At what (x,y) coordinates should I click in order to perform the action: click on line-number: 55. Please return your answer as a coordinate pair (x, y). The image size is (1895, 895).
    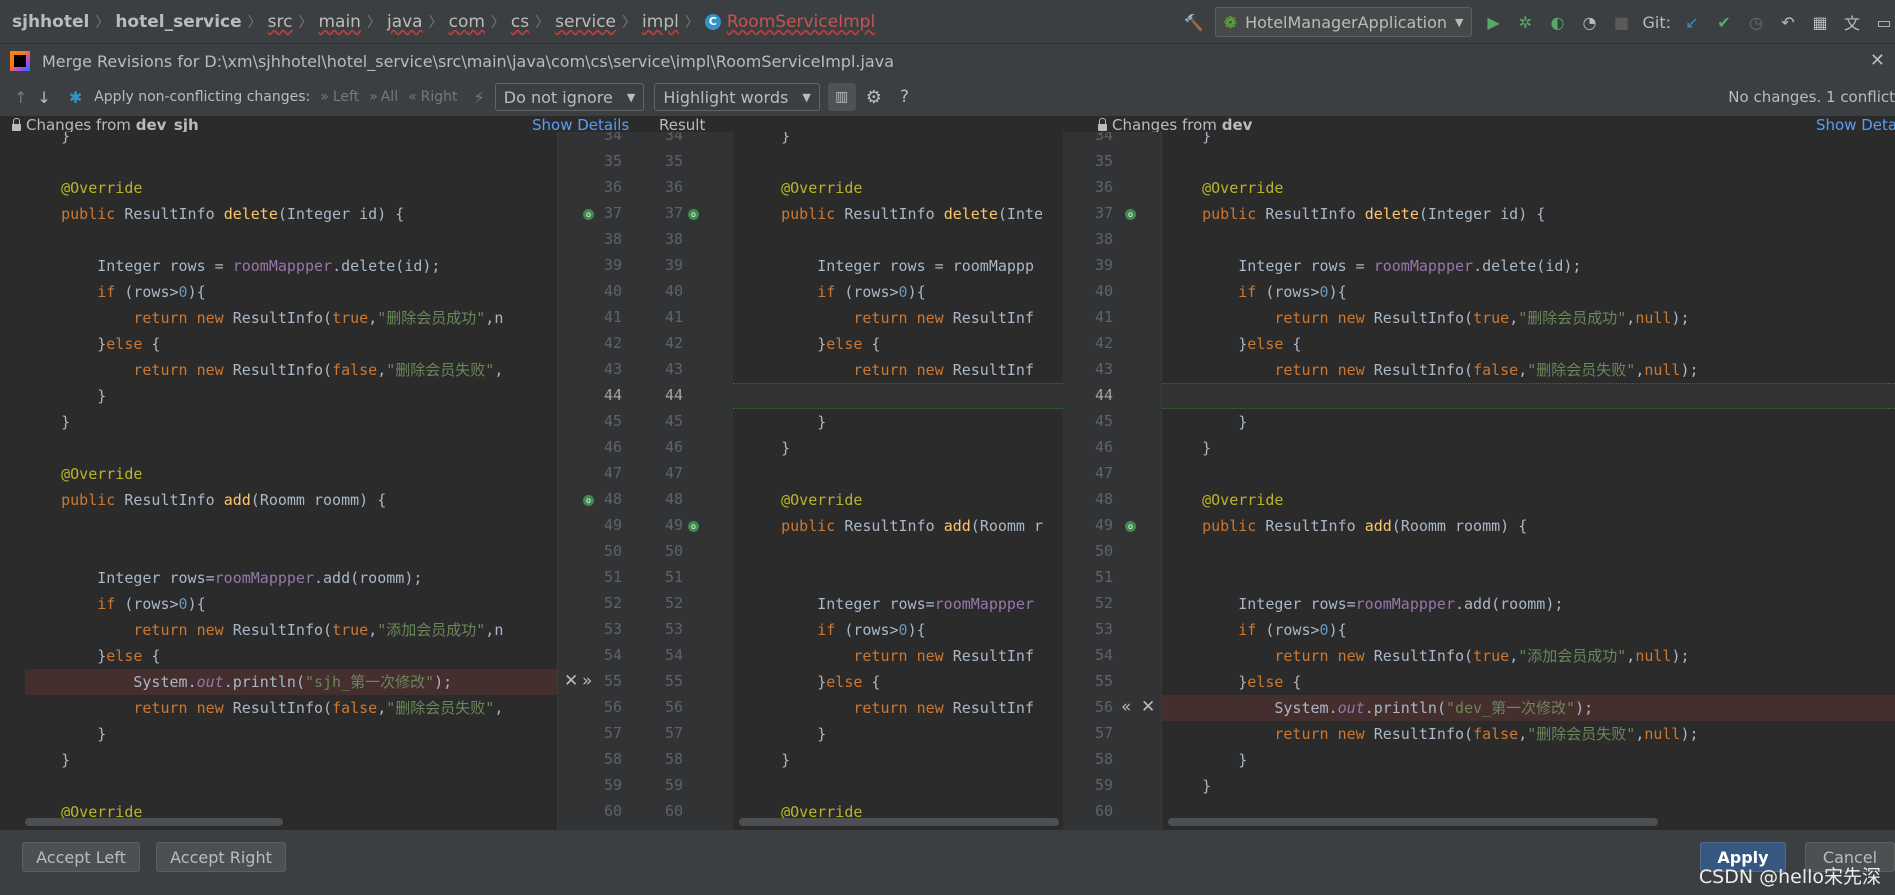
    Looking at the image, I should click on (673, 681).